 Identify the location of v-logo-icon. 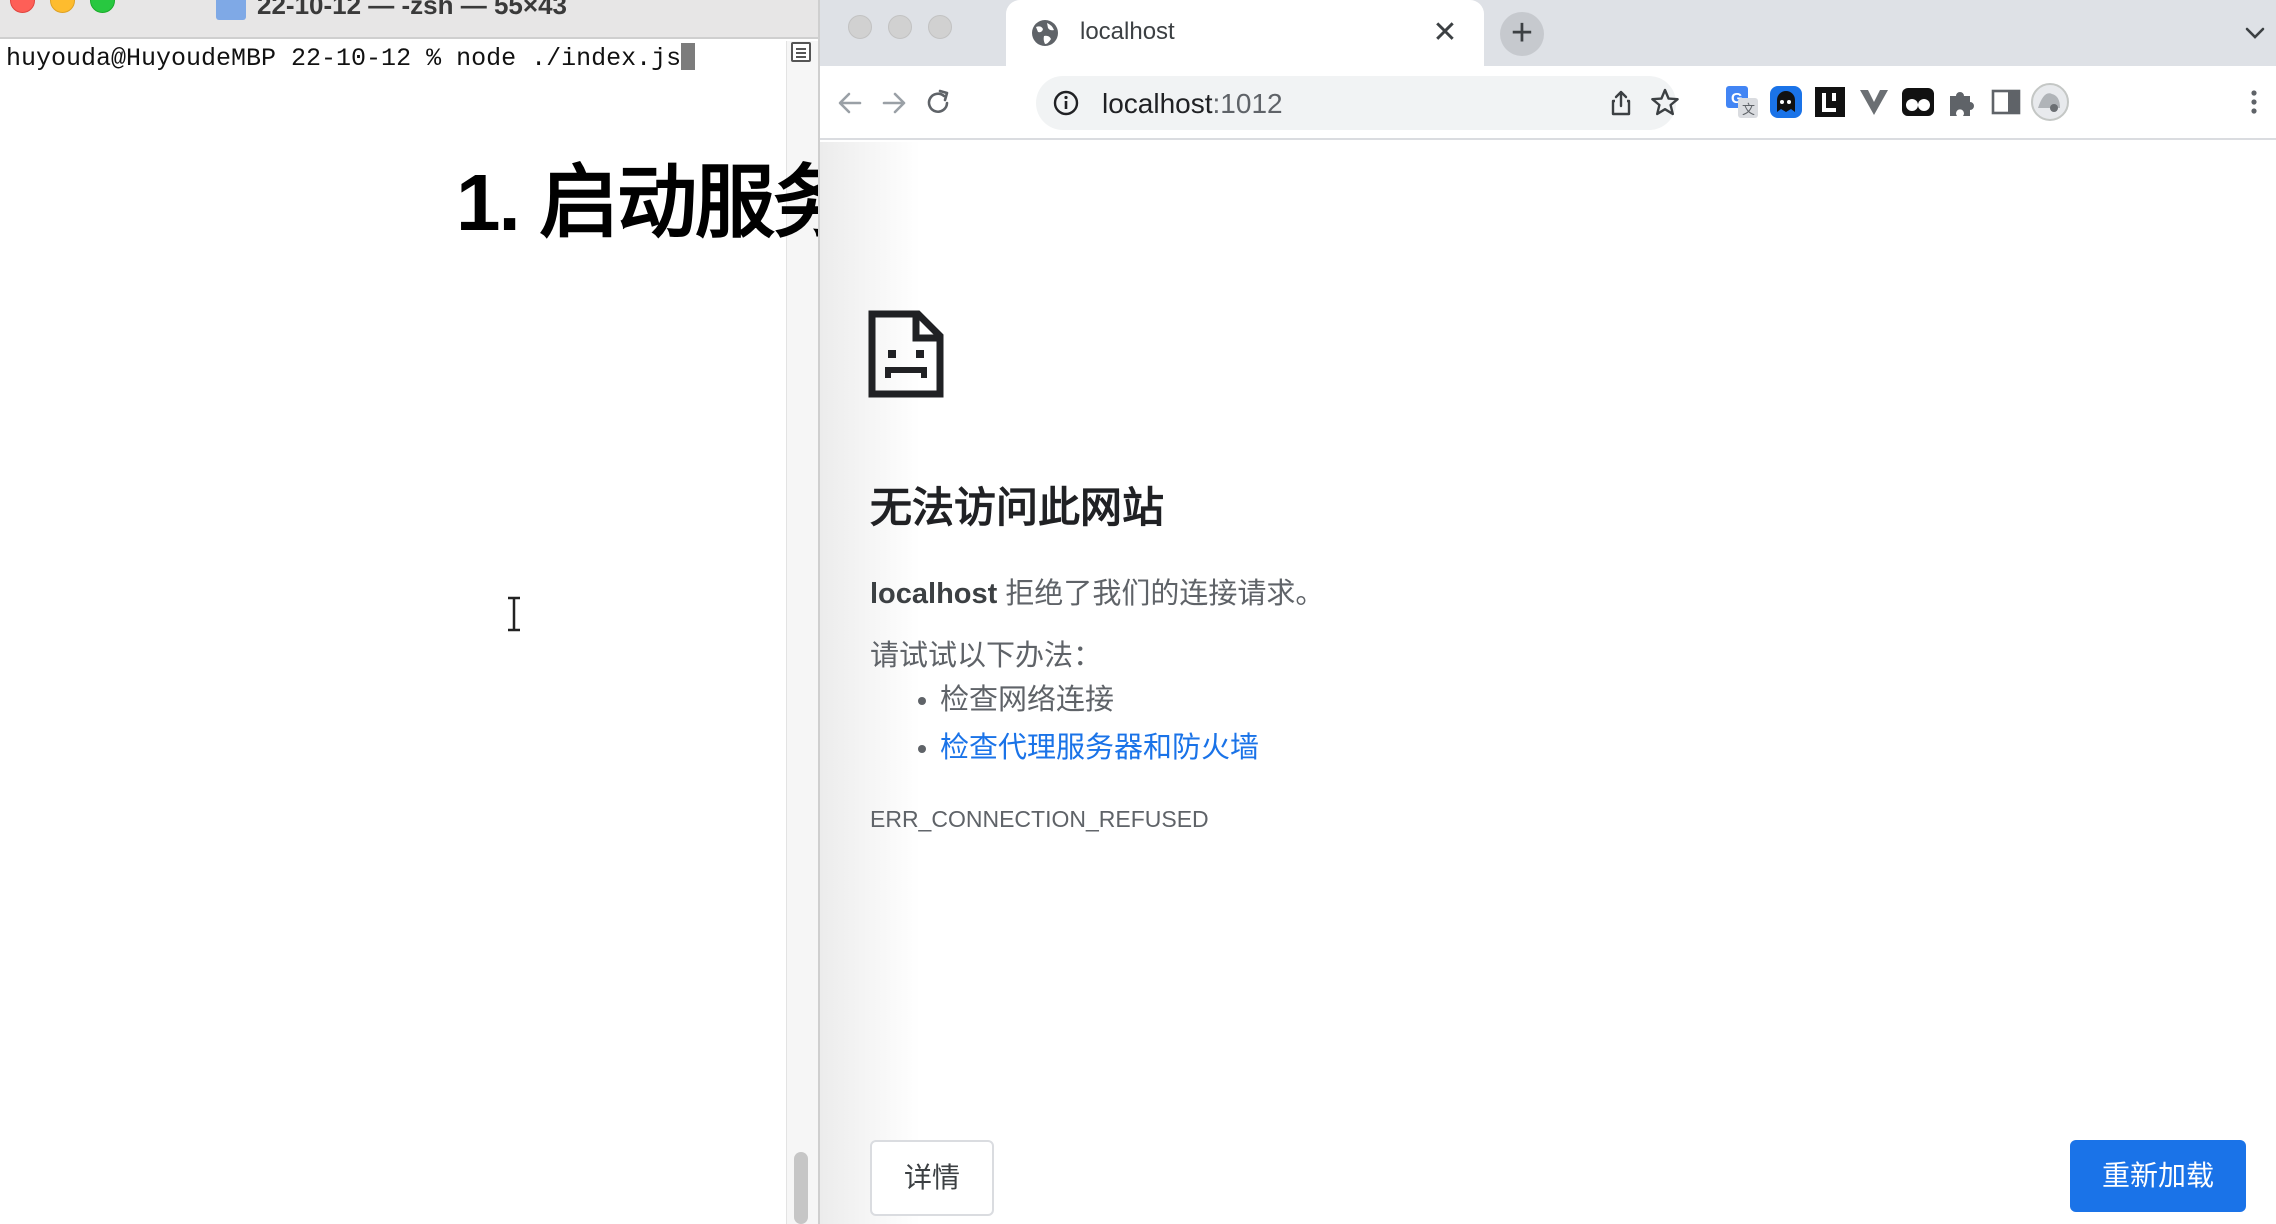
(1874, 102).